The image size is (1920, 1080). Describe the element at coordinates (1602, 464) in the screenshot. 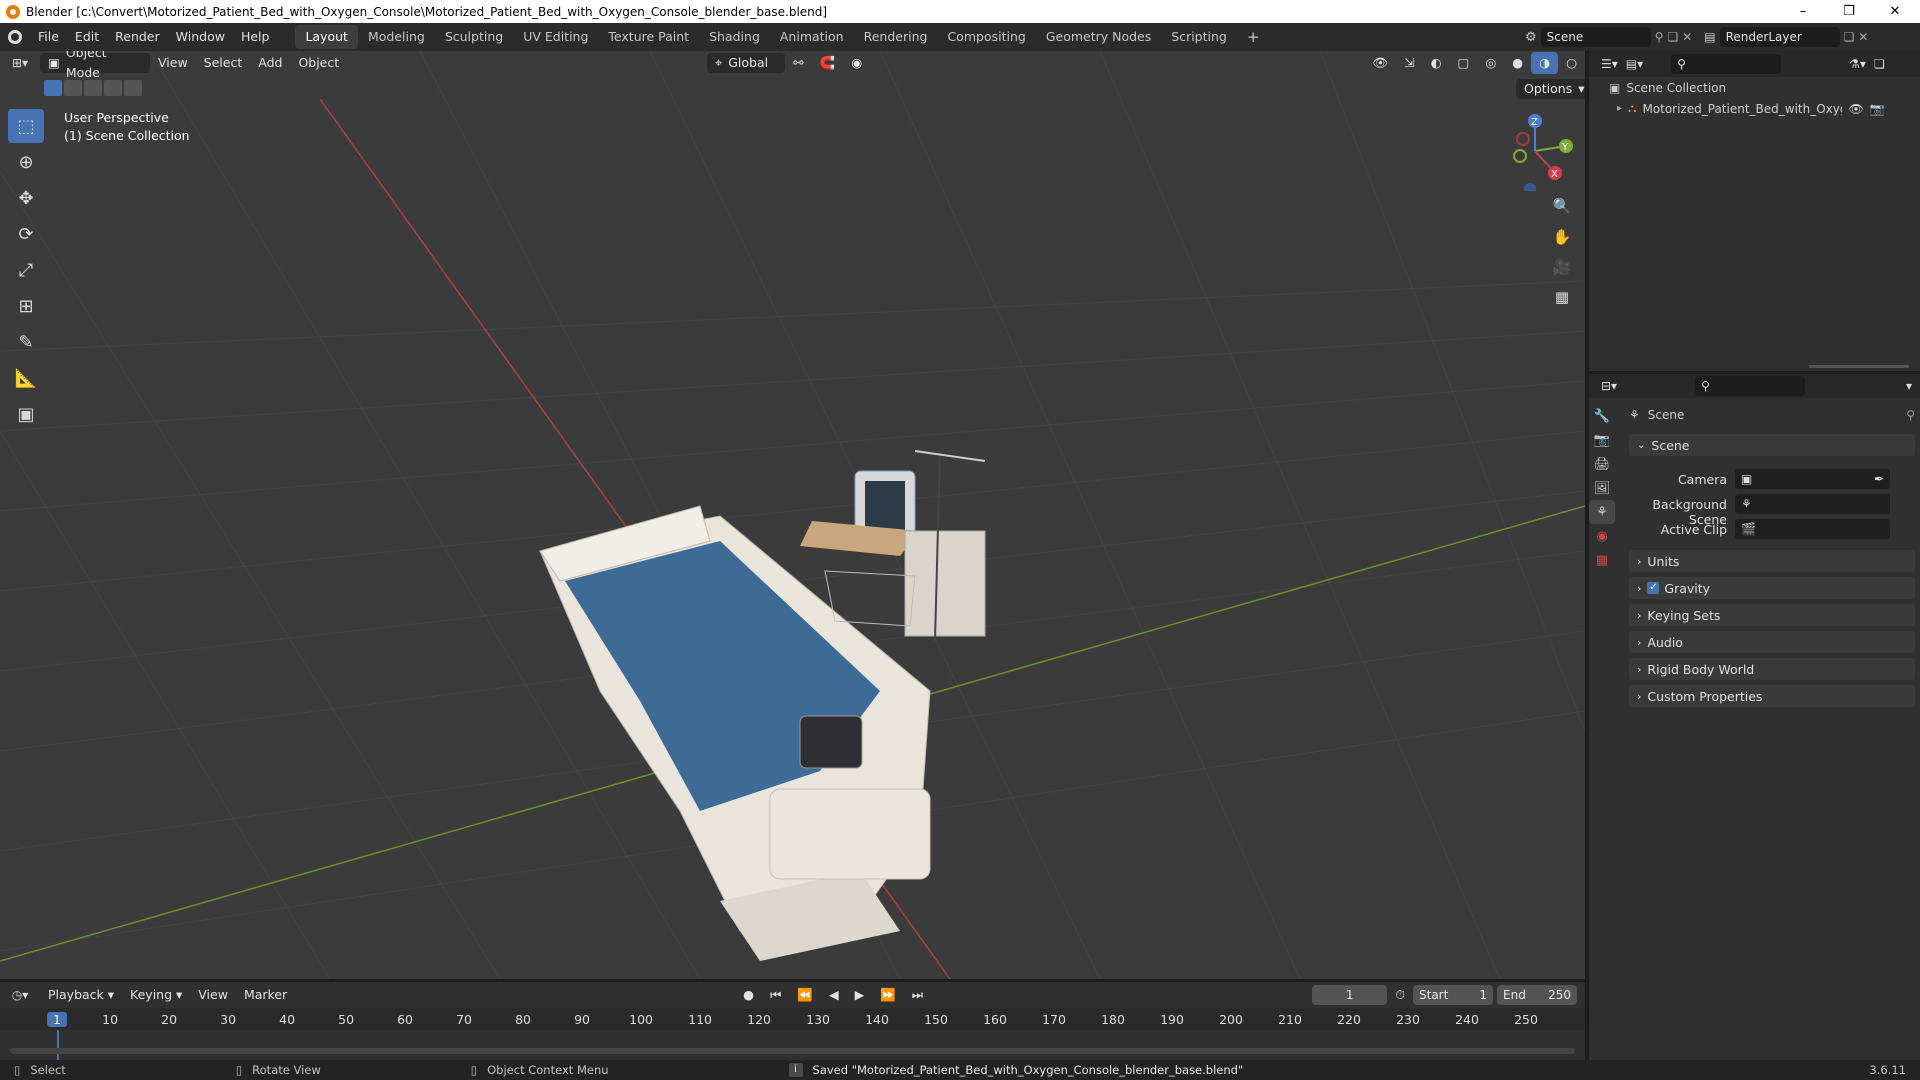

I see `output-tab-icon: 🖨` at that location.